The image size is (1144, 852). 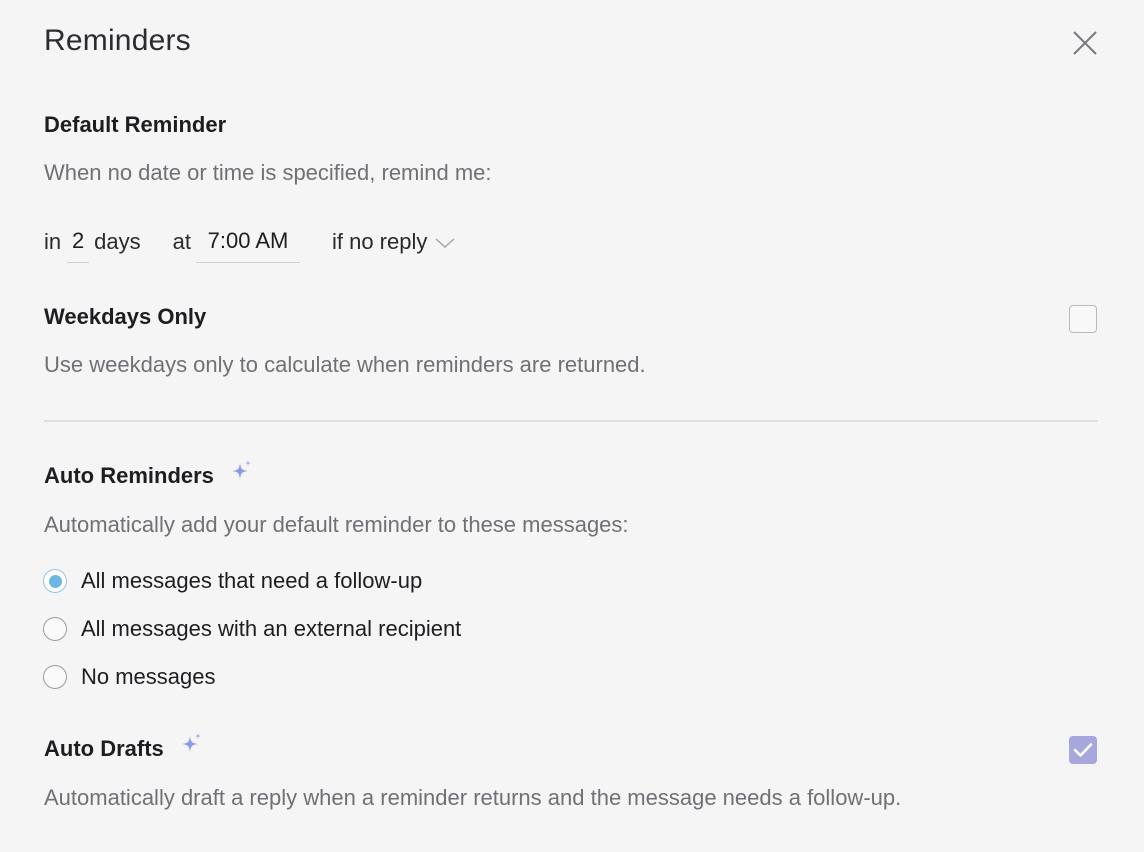 What do you see at coordinates (129, 475) in the screenshot?
I see `auto-reminders-title: Auto Reminders` at bounding box center [129, 475].